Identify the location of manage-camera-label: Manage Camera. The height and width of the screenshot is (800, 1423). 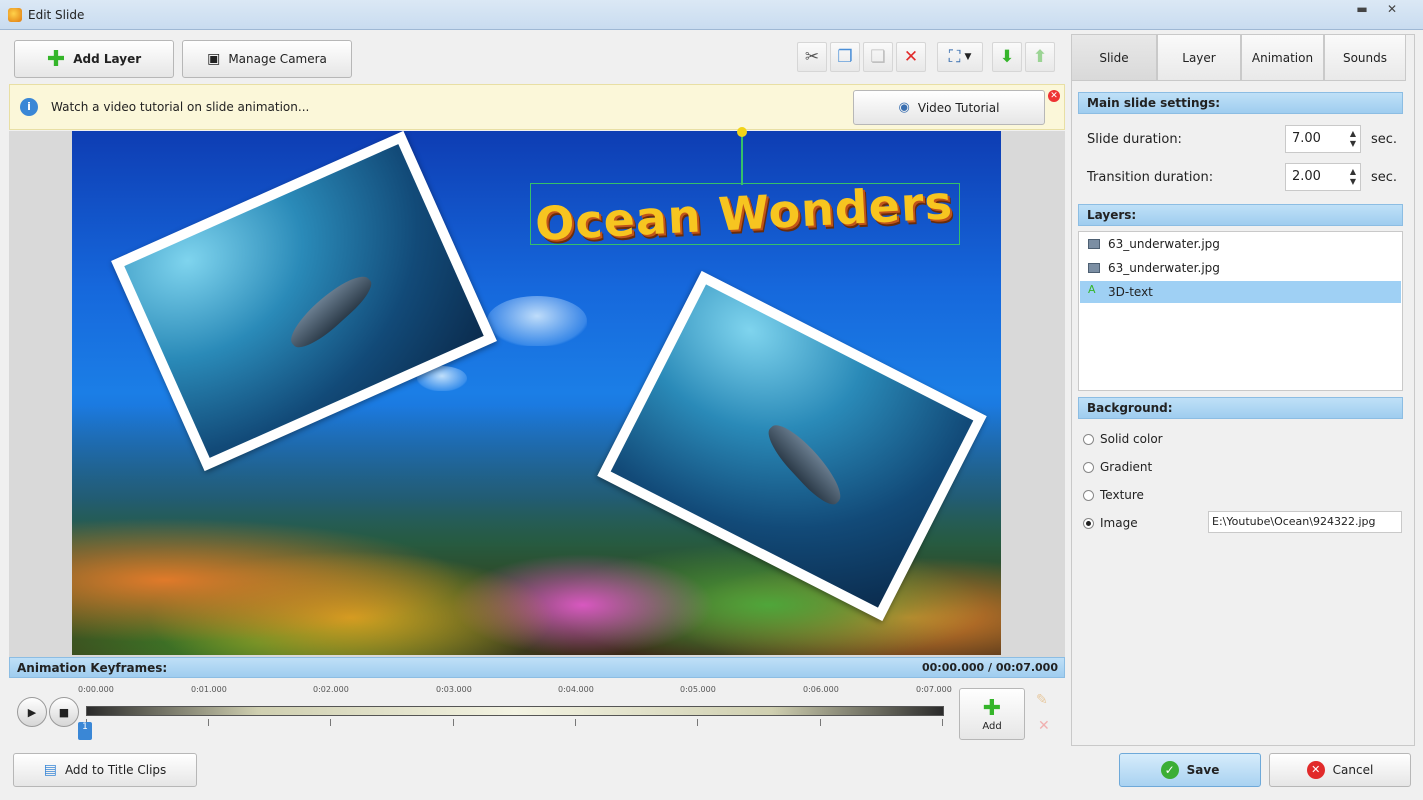
(277, 59).